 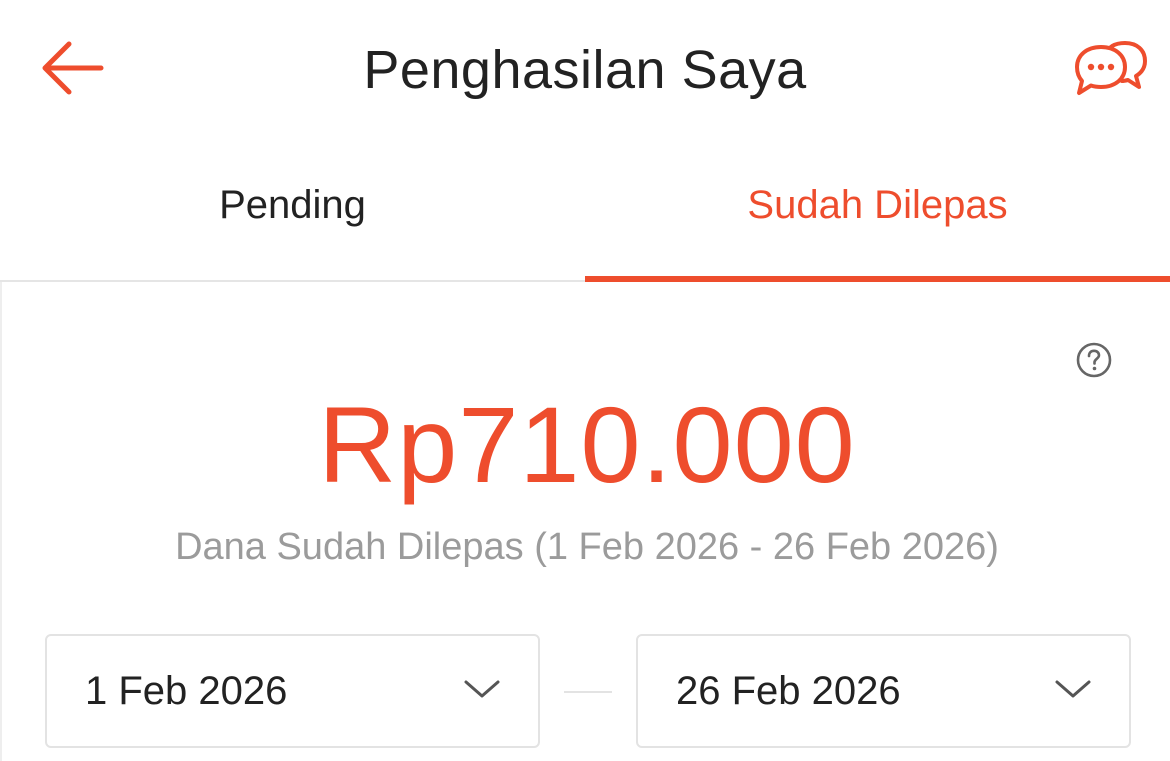 I want to click on date-range-separator, so click(x=588, y=692).